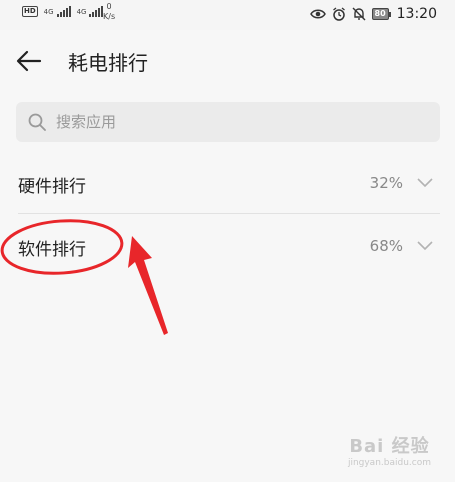 Image resolution: width=455 pixels, height=482 pixels. I want to click on network-speed-value: 0, so click(109, 6).